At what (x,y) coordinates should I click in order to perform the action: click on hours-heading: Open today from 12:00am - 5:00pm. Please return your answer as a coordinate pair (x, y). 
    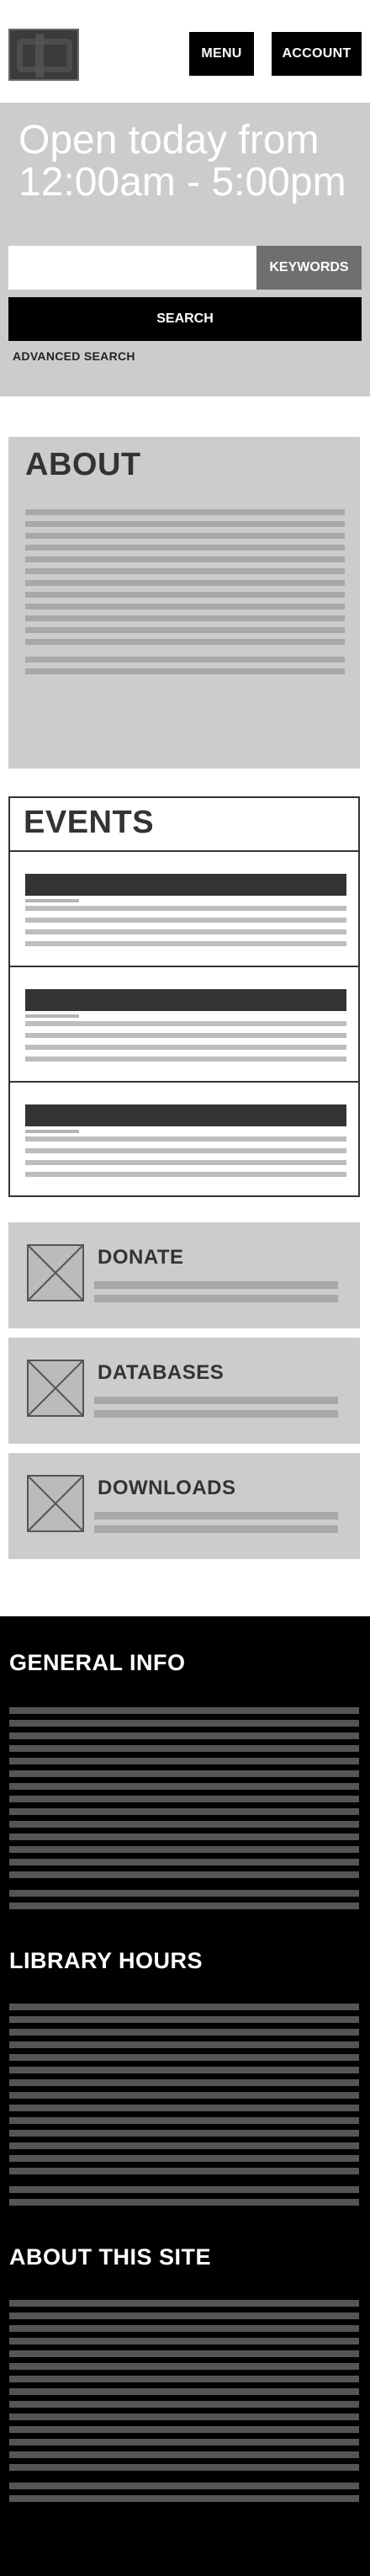
    Looking at the image, I should click on (182, 161).